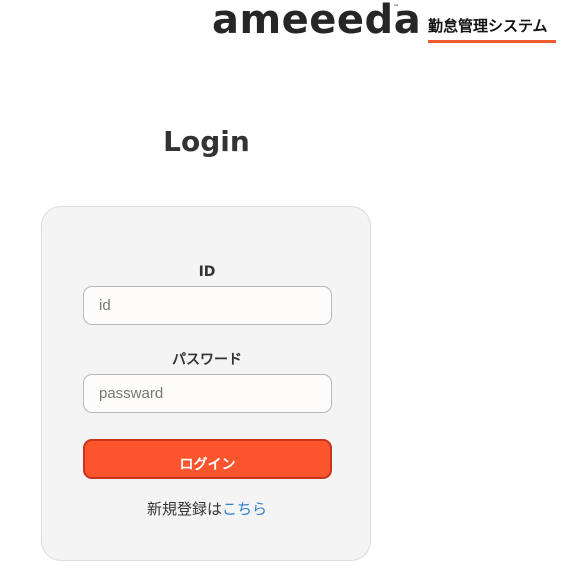 The height and width of the screenshot is (576, 574). Describe the element at coordinates (207, 360) in the screenshot. I see `password-label: パスワード` at that location.